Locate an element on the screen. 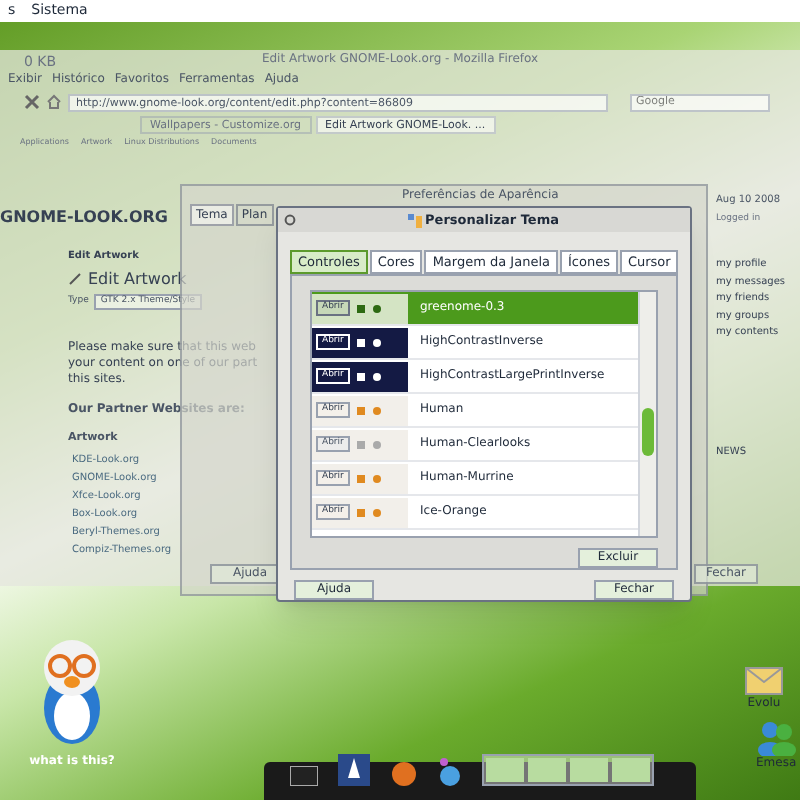  scrollbar is located at coordinates (647, 414).